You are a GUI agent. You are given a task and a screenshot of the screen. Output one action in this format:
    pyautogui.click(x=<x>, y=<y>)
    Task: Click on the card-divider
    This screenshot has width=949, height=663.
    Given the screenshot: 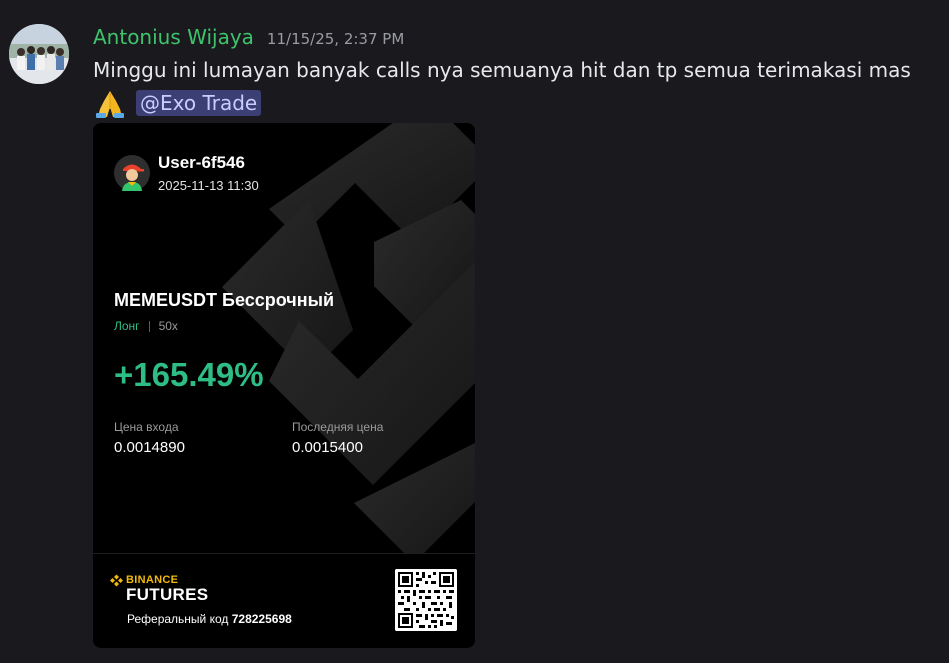 What is the action you would take?
    pyautogui.click(x=284, y=553)
    